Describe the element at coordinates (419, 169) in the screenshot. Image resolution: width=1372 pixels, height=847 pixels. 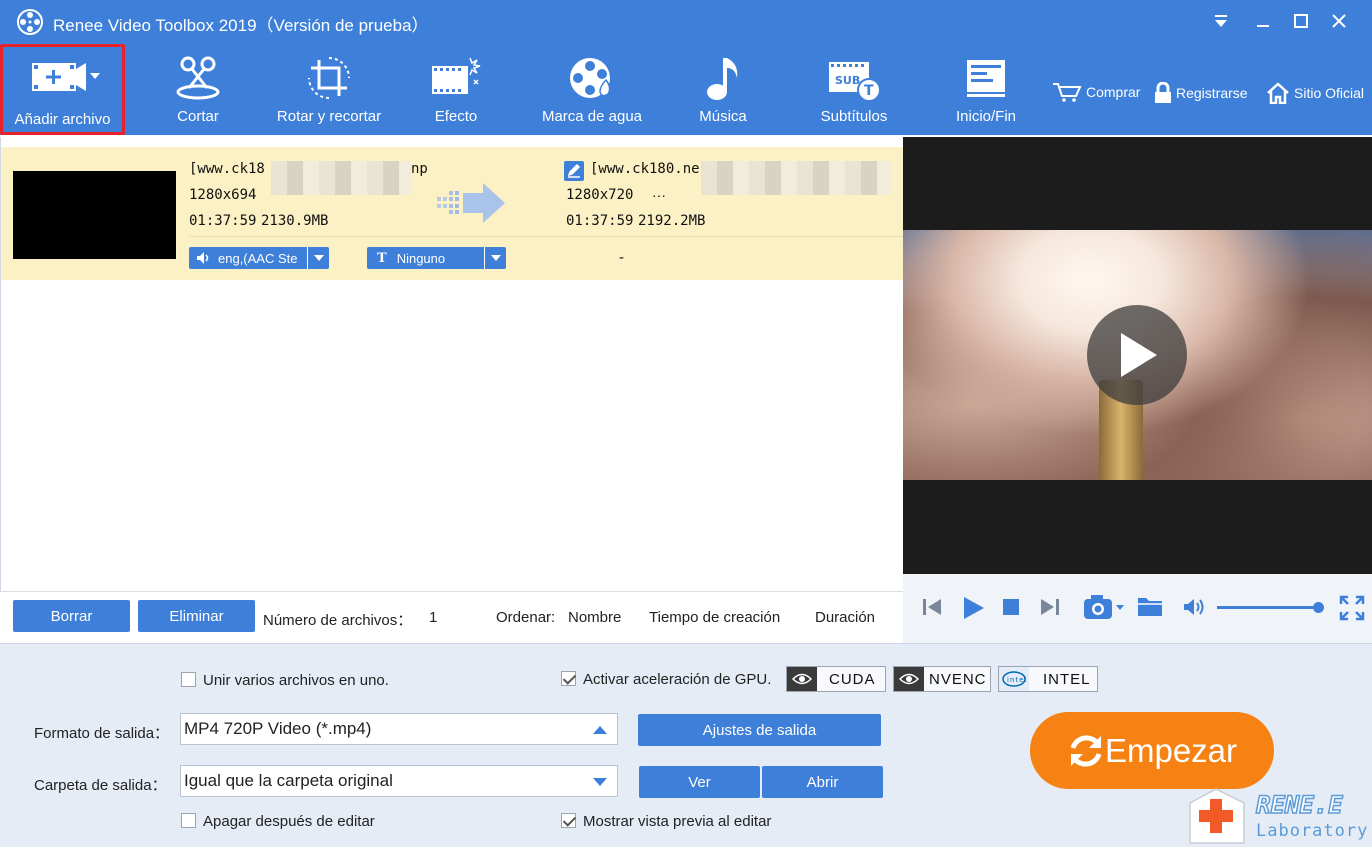
I see `source-filename-end: np` at that location.